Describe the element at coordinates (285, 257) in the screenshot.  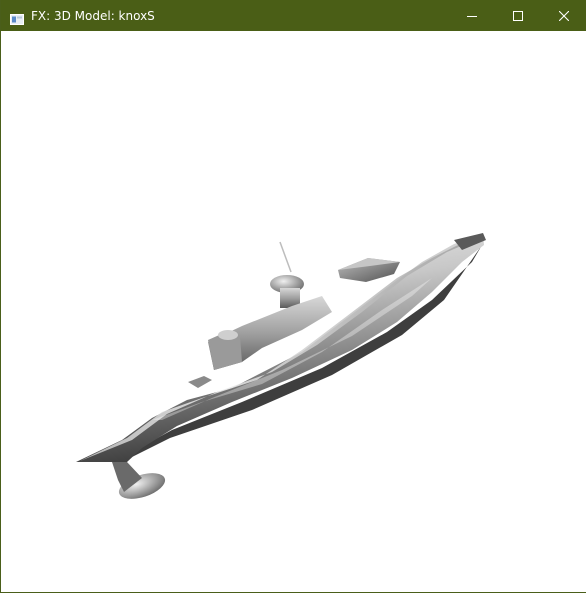
I see `mast` at that location.